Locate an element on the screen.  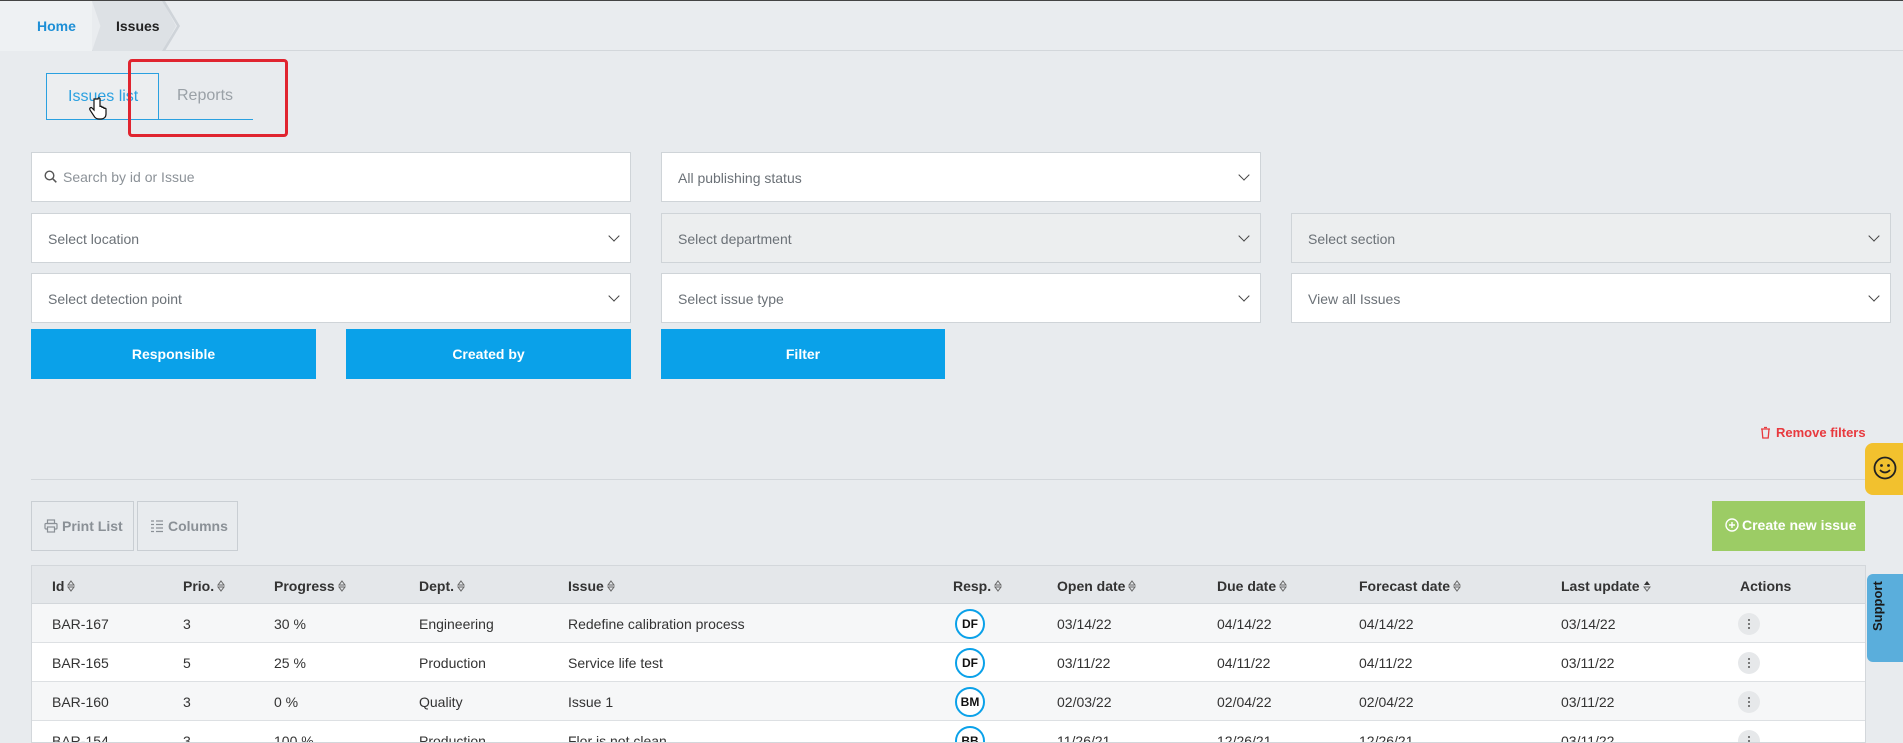
cell-due-date: 04/14/22 is located at coordinates (1244, 624).